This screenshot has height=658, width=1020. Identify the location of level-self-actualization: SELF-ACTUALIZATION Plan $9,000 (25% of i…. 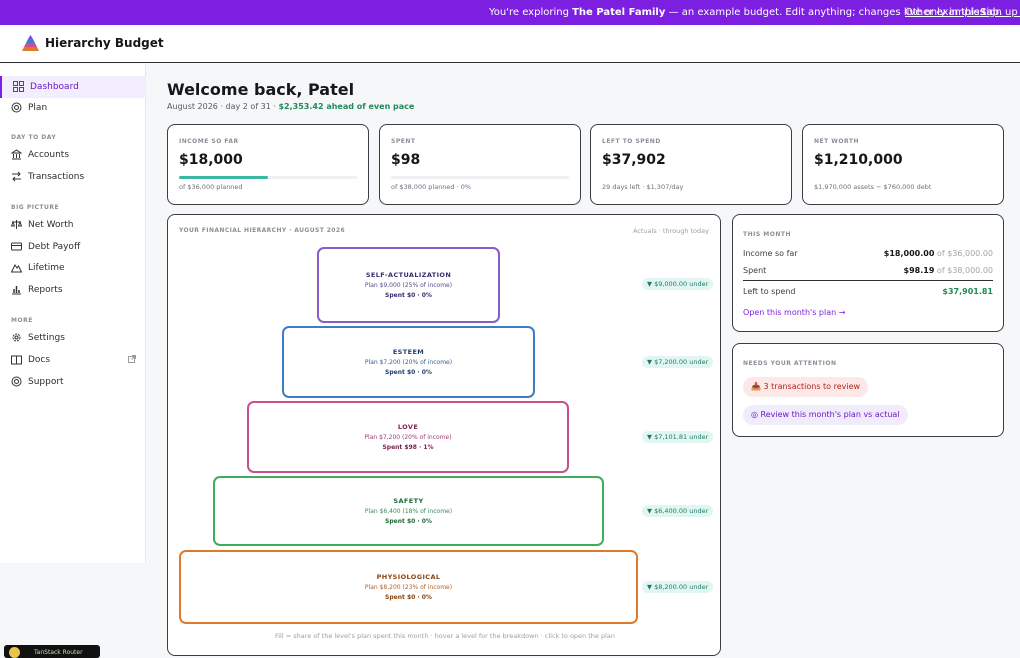
(408, 285).